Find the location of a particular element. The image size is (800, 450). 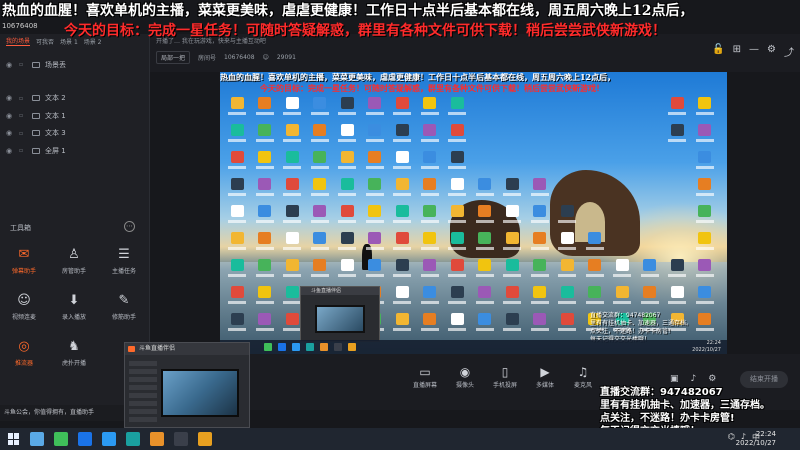

phone-cast-button: ▯ 手机投屏 is located at coordinates (505, 376).